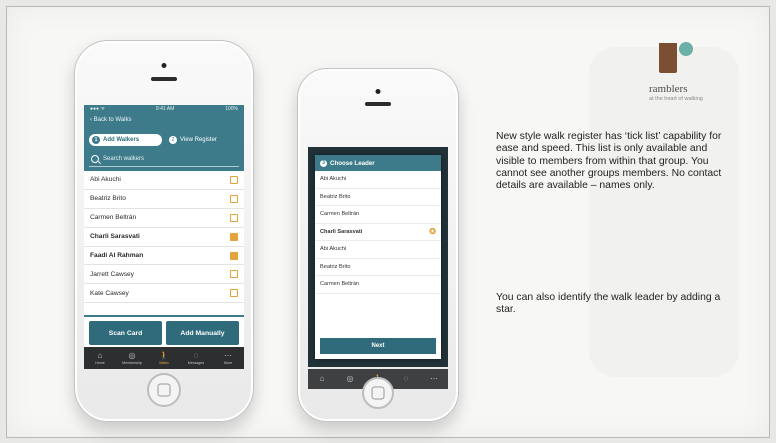 The image size is (776, 443). Describe the element at coordinates (164, 218) in the screenshot. I see `walker-row: Carmen Beltrán` at that location.